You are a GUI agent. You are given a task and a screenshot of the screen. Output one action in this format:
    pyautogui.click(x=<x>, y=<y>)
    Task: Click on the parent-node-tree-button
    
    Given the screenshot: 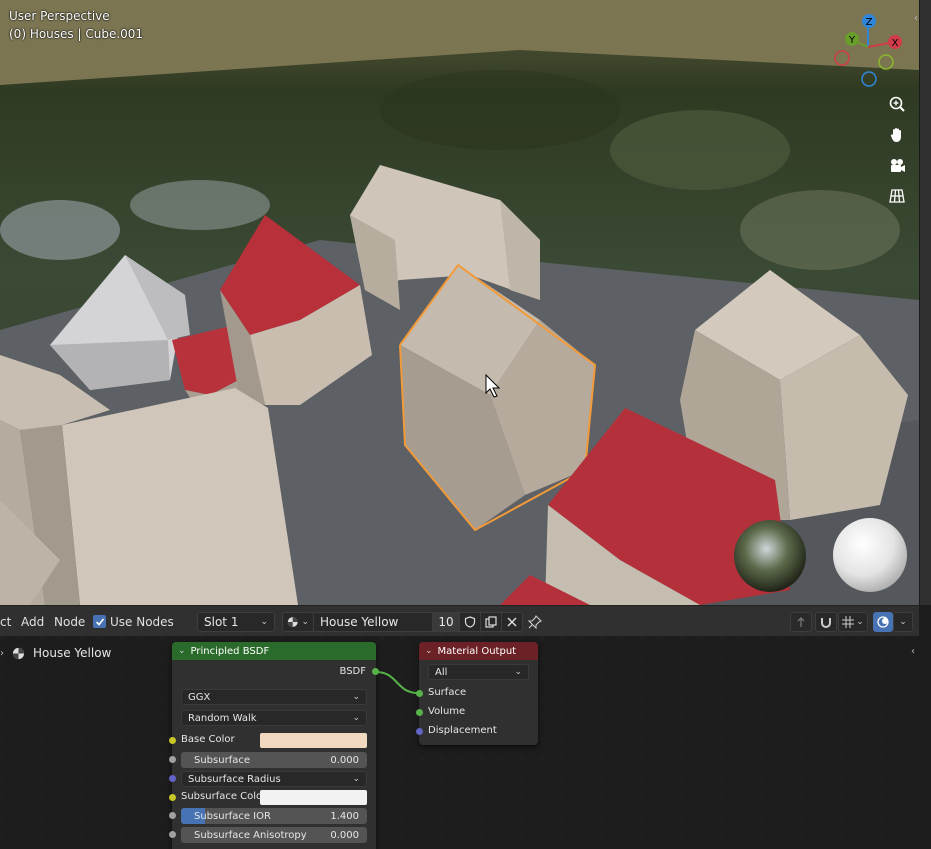 What is the action you would take?
    pyautogui.click(x=801, y=622)
    